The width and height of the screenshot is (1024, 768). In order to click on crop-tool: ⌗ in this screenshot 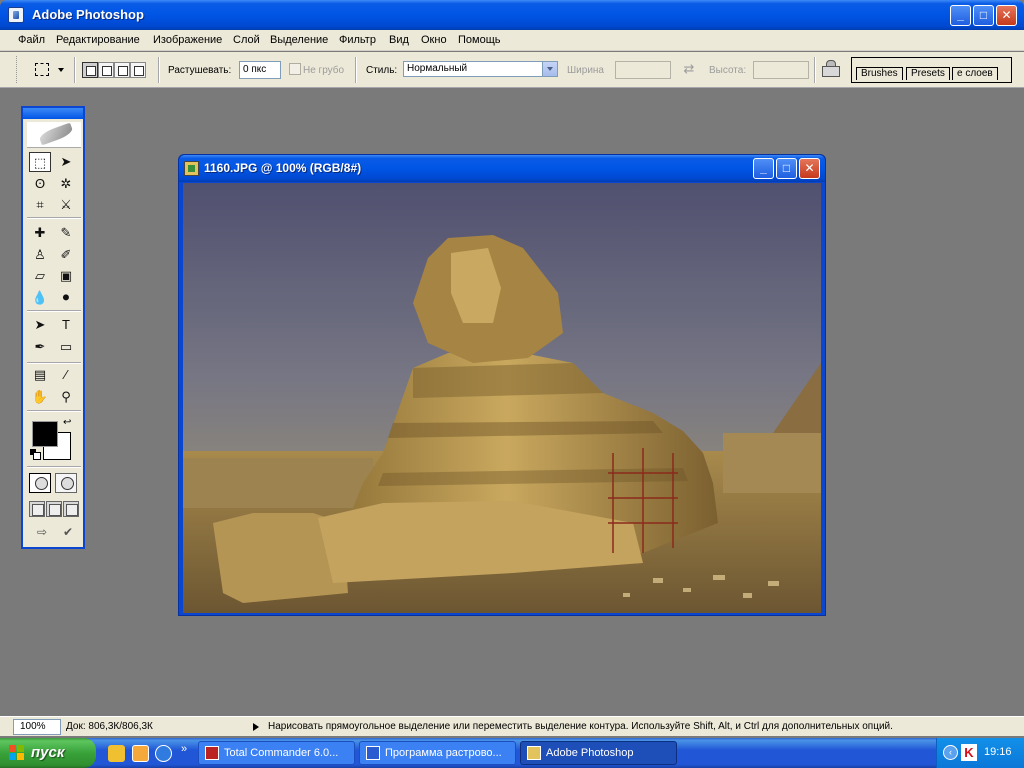, I will do `click(40, 205)`.